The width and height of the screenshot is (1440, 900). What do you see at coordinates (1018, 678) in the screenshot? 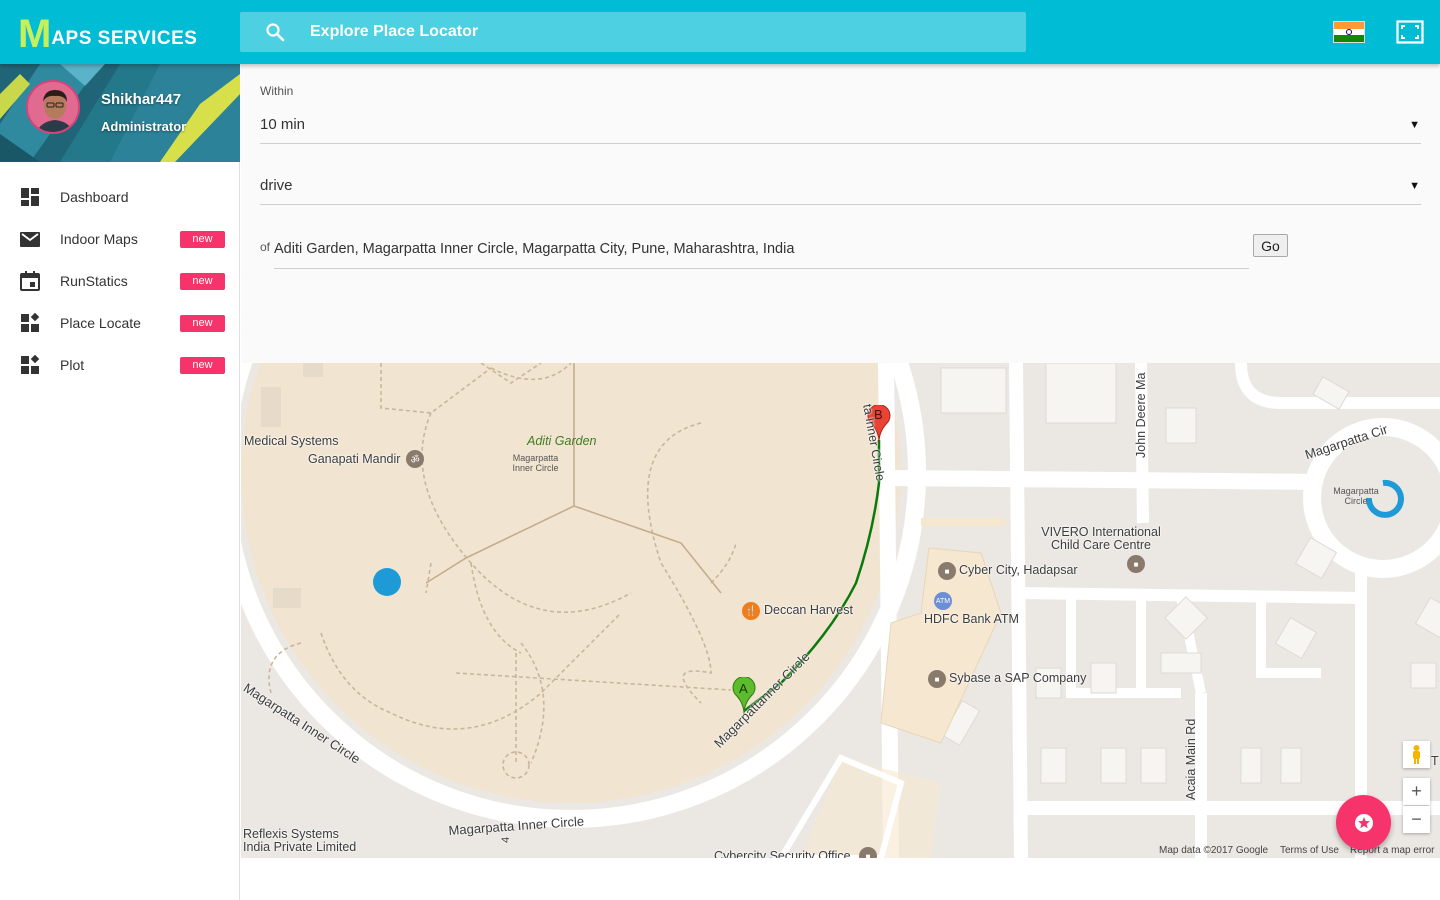
I see `map-label-sybase: Sybase a SAP Company` at bounding box center [1018, 678].